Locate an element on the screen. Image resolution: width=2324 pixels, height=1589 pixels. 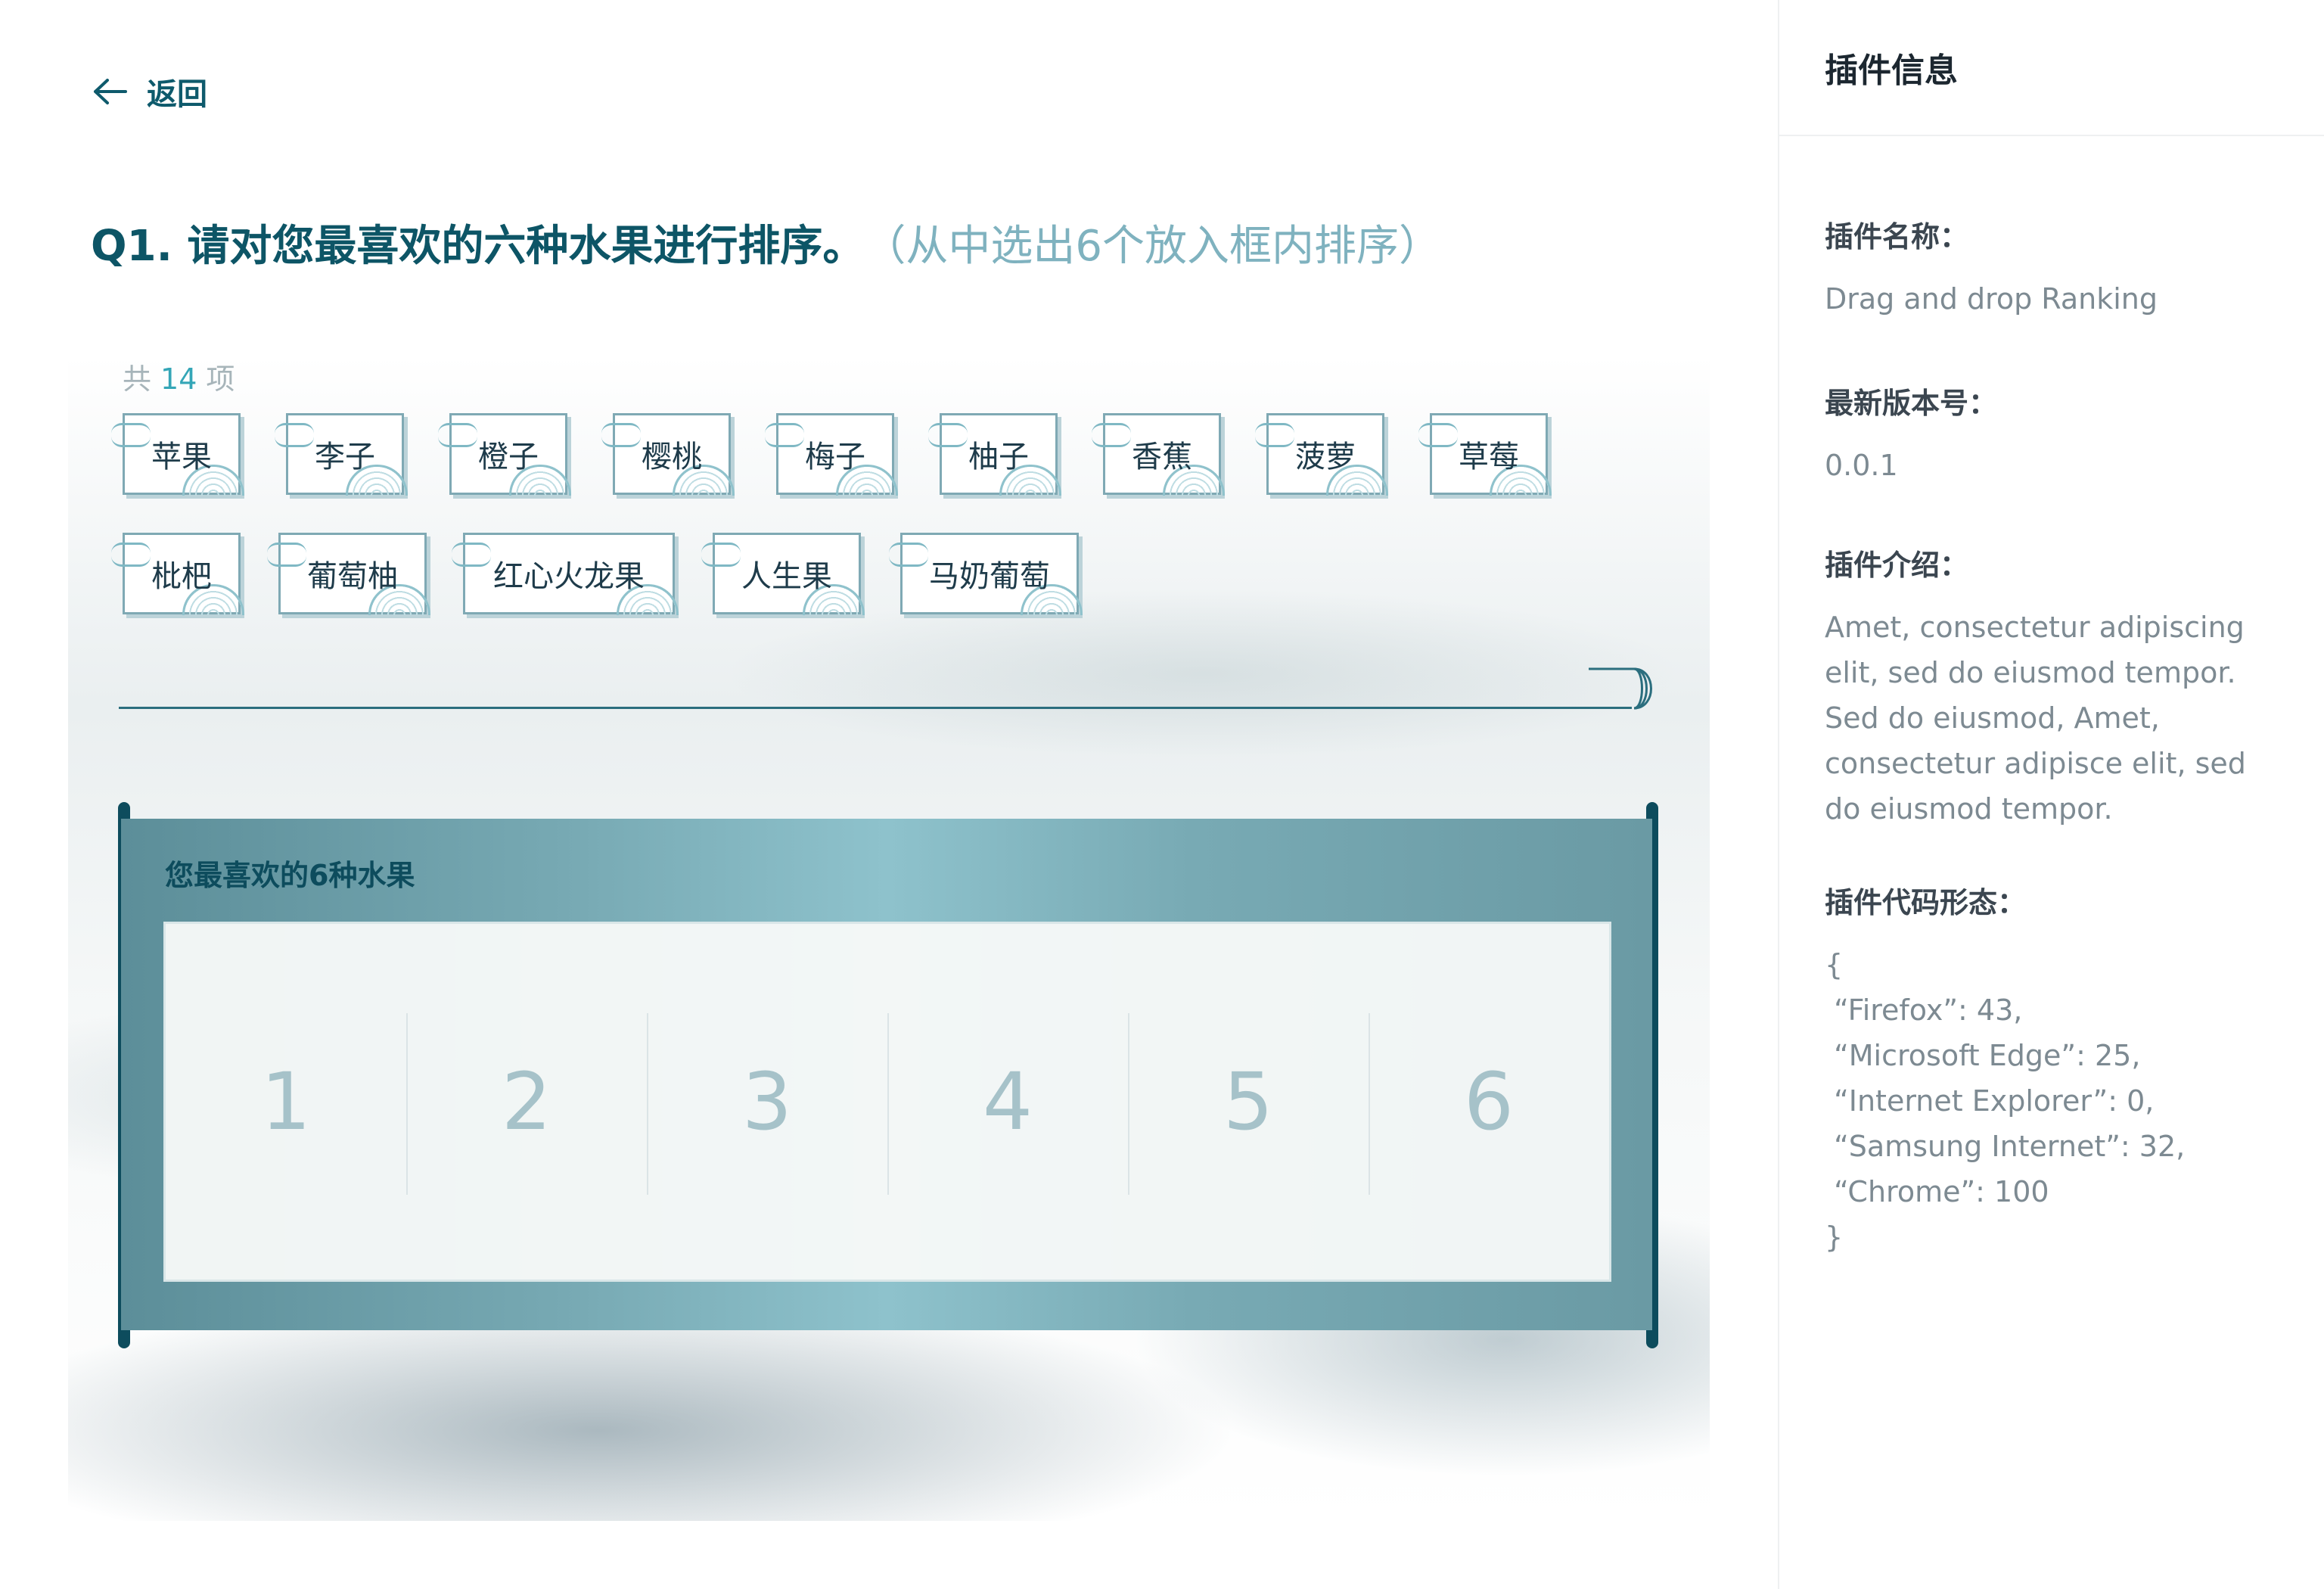
plugin-version-label: 最新版本号： is located at coordinates (1911, 404).